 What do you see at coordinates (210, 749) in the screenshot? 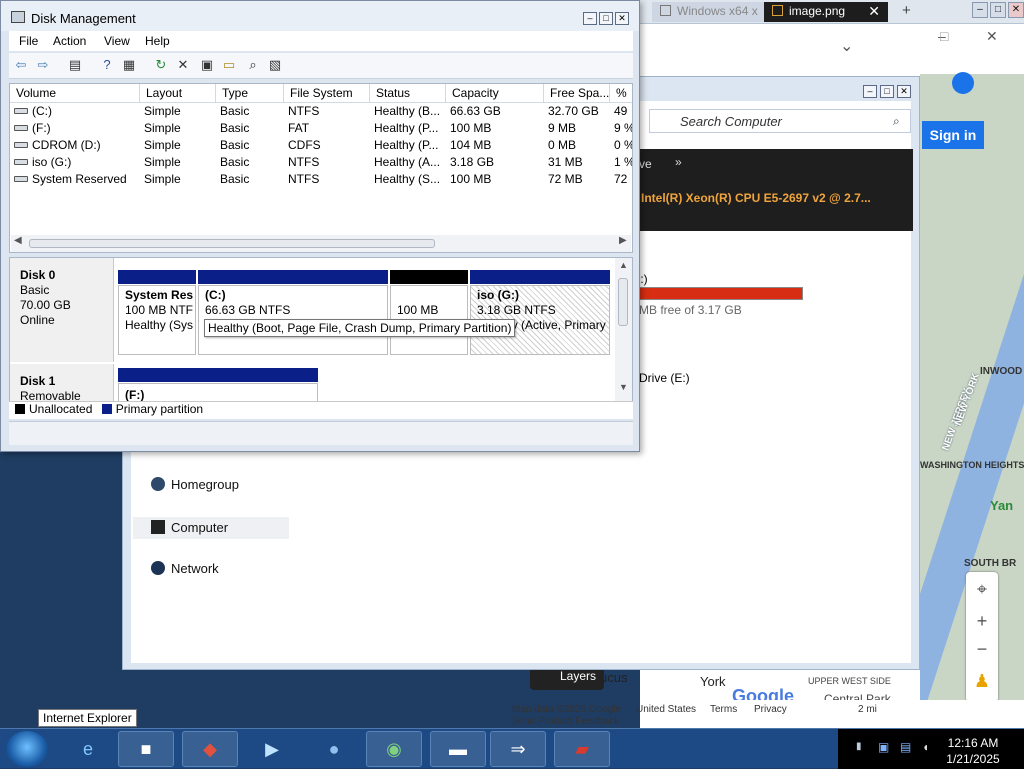
I see `app-icon: ◆` at bounding box center [210, 749].